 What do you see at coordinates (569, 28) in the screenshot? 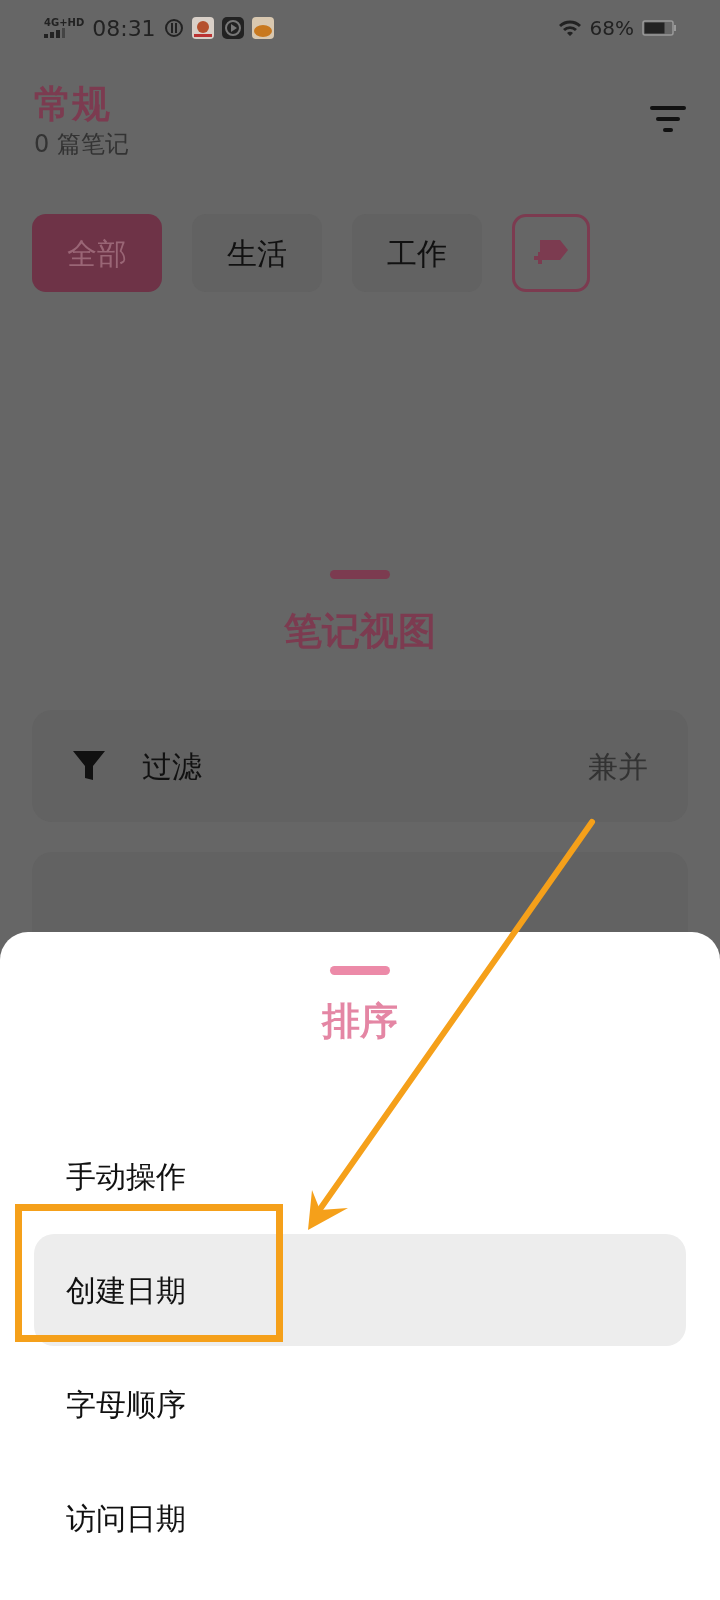
I see `wifi-icon` at bounding box center [569, 28].